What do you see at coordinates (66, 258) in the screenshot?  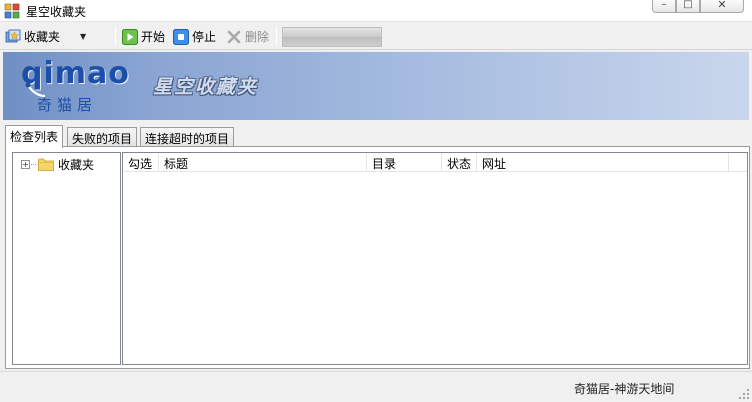 I see `folder-tree: + 收藏夹` at bounding box center [66, 258].